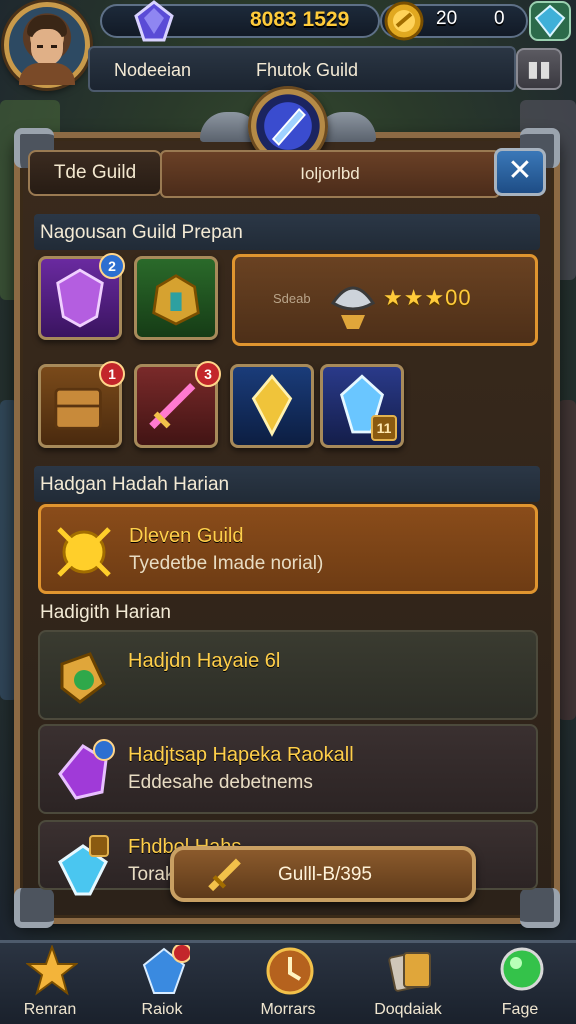 The width and height of the screenshot is (576, 1024). What do you see at coordinates (330, 174) in the screenshot?
I see `tab-active: Ioljorlbd` at bounding box center [330, 174].